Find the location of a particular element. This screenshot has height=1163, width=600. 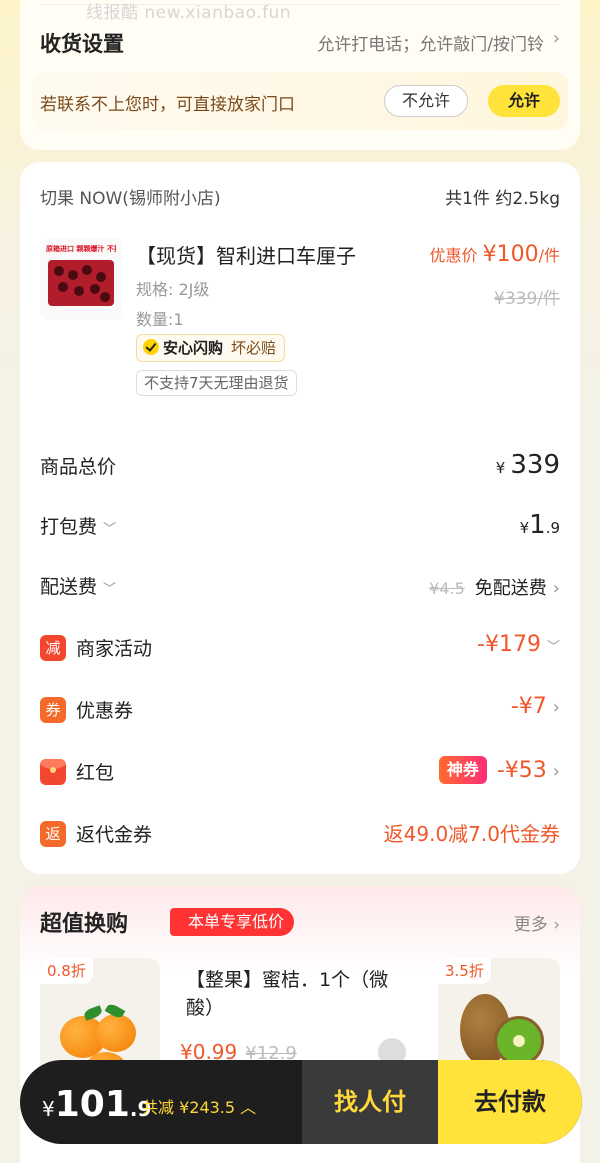

total-int: 101 is located at coordinates (92, 1104).